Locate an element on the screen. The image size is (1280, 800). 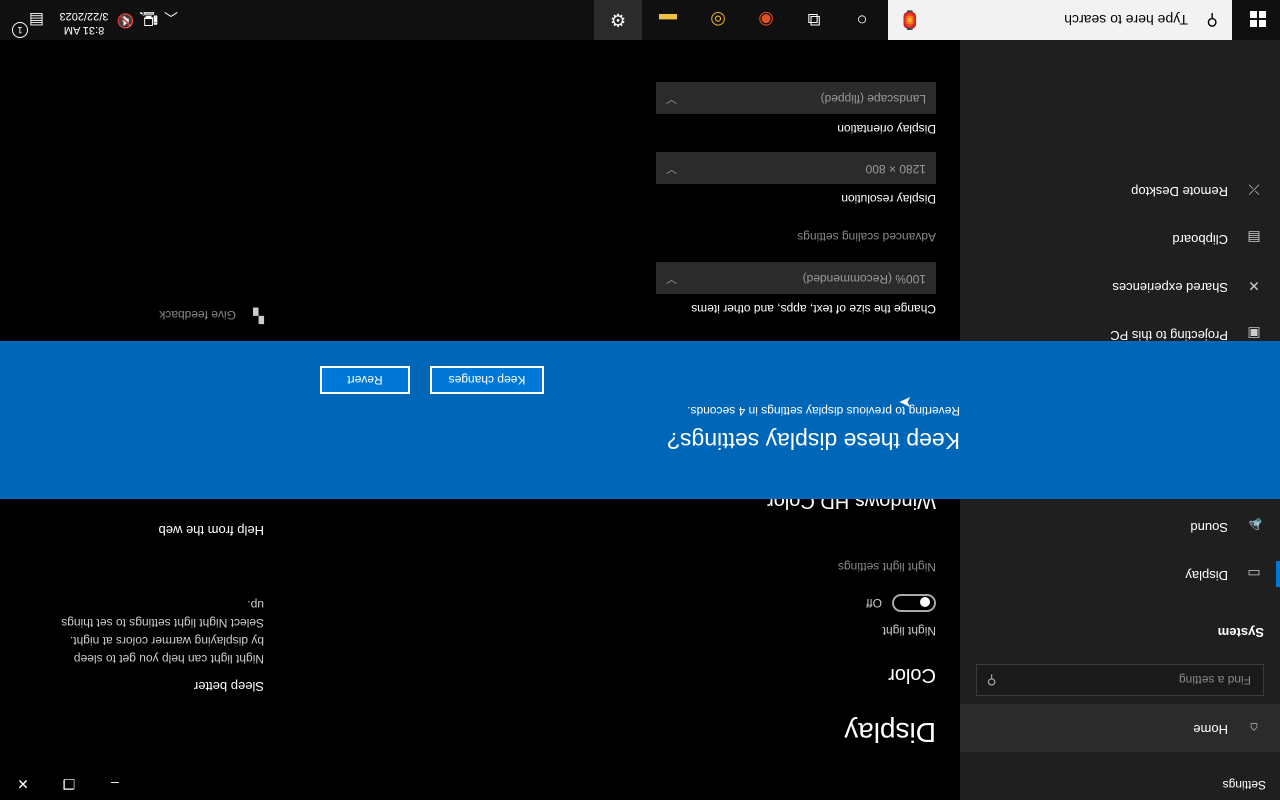
file-explorer-icon: ▬ is located at coordinates (668, 20).